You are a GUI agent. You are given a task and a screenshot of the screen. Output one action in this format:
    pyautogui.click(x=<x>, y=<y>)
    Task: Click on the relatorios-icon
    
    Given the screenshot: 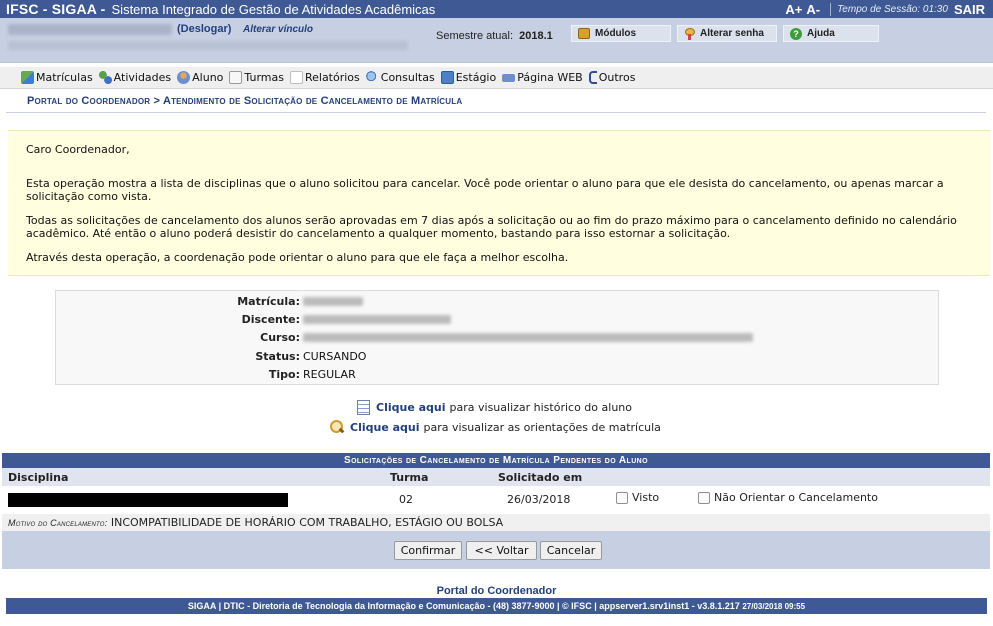 What is the action you would take?
    pyautogui.click(x=296, y=77)
    